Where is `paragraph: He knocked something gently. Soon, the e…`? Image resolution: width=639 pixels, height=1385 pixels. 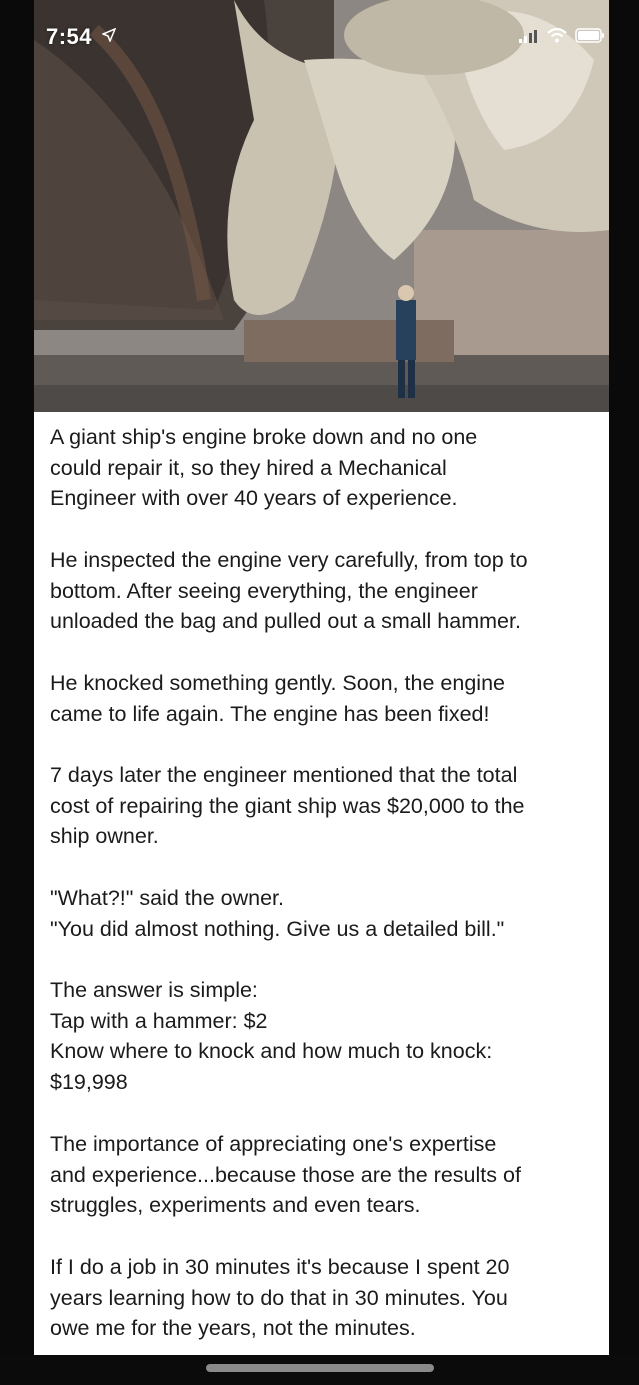 paragraph: He knocked something gently. Soon, the e… is located at coordinates (277, 698).